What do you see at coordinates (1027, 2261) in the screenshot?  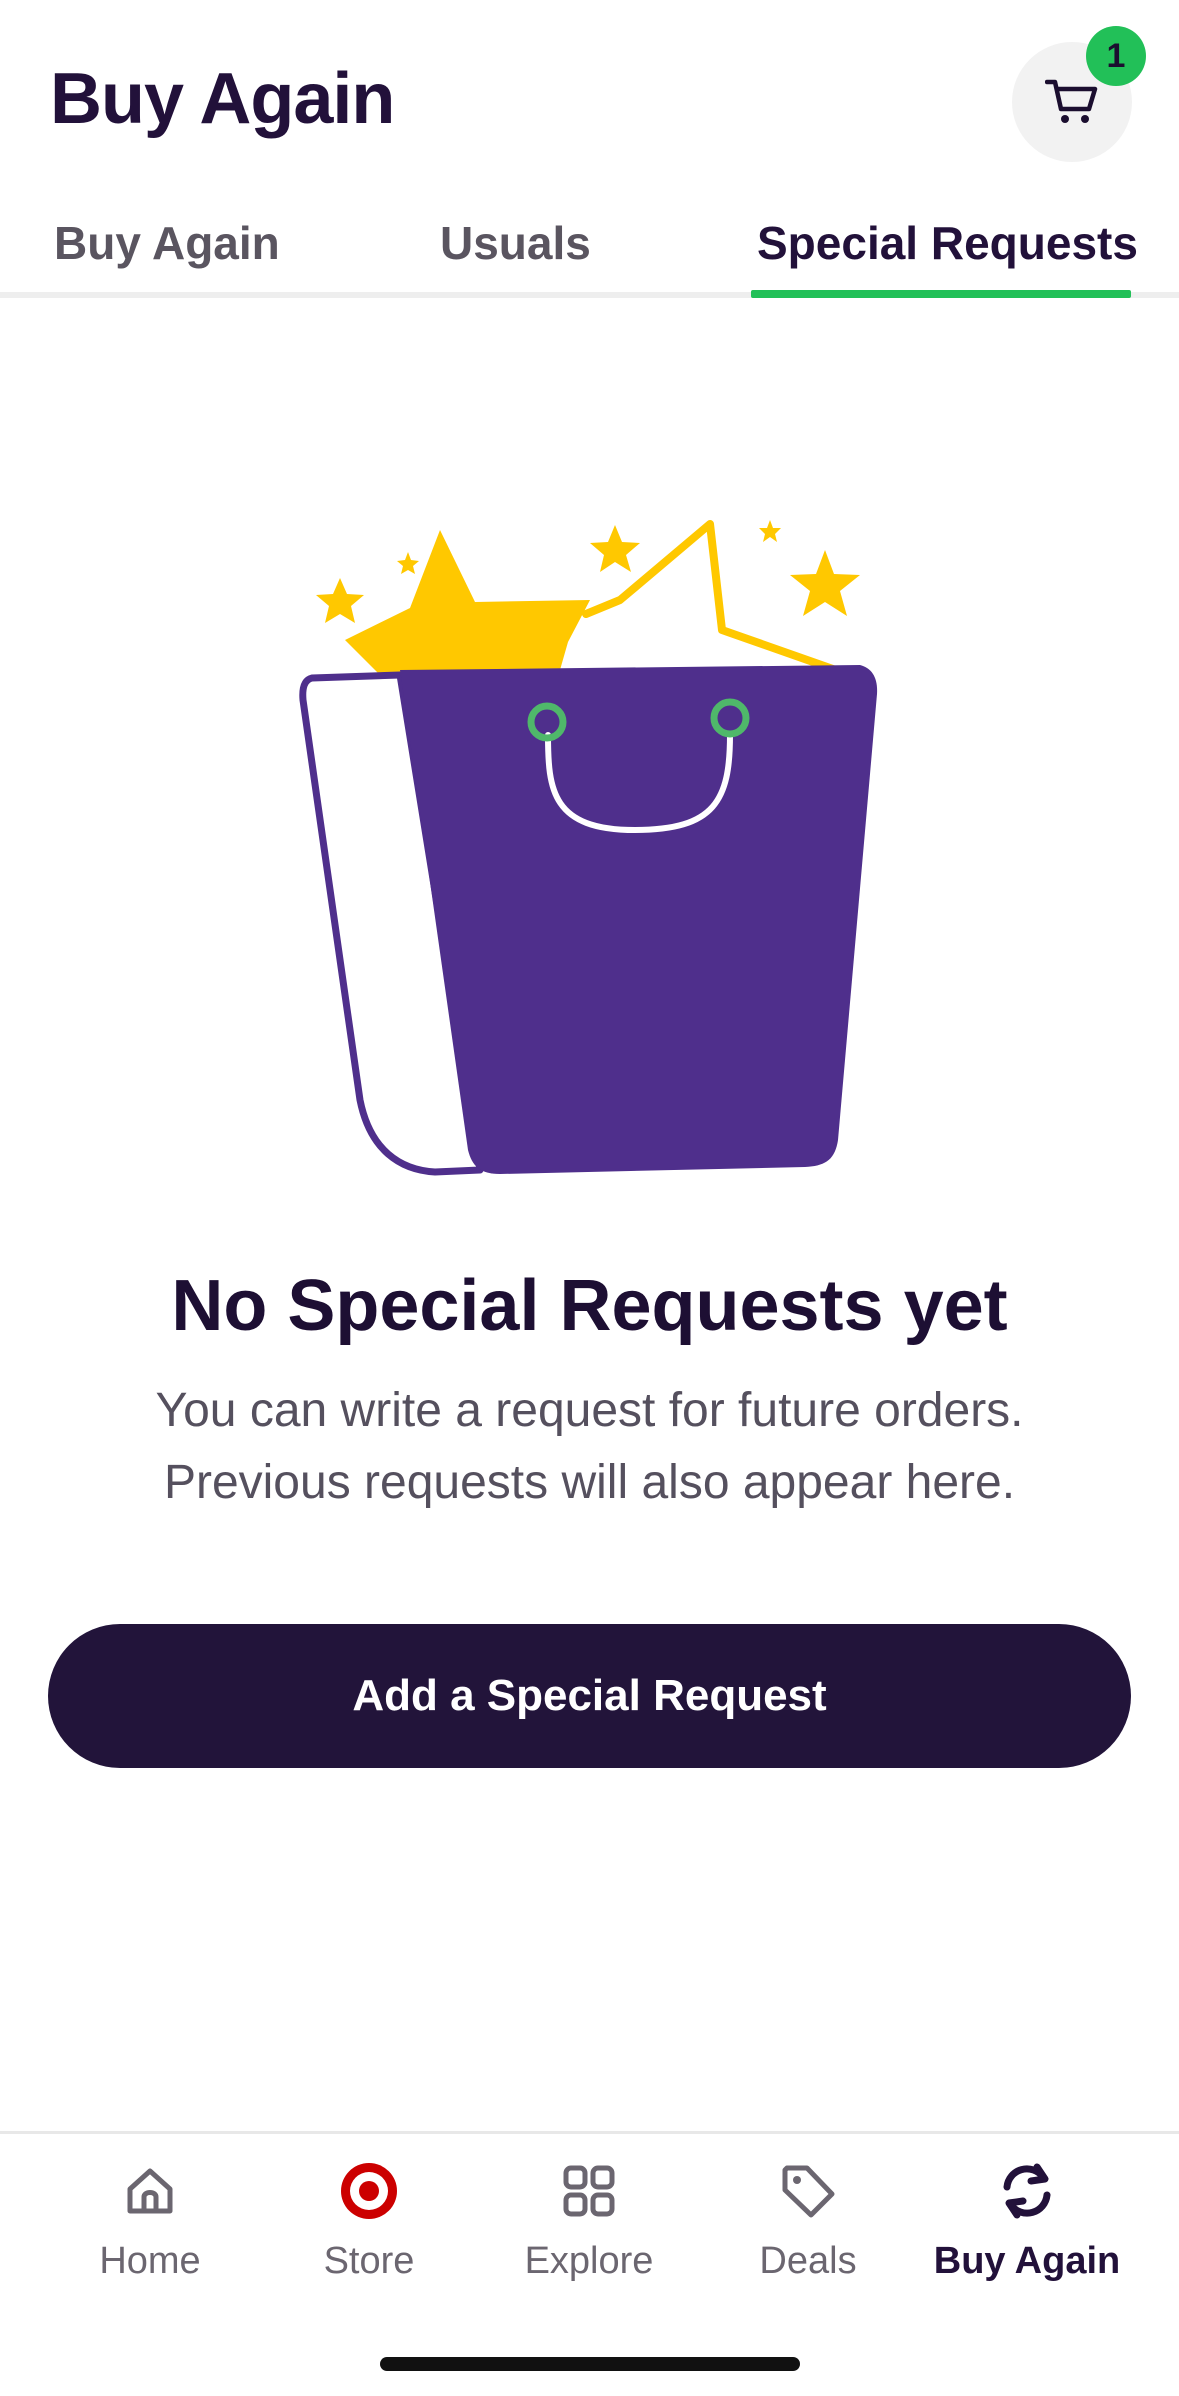 I see `nav-label-buy-again: Buy Again` at bounding box center [1027, 2261].